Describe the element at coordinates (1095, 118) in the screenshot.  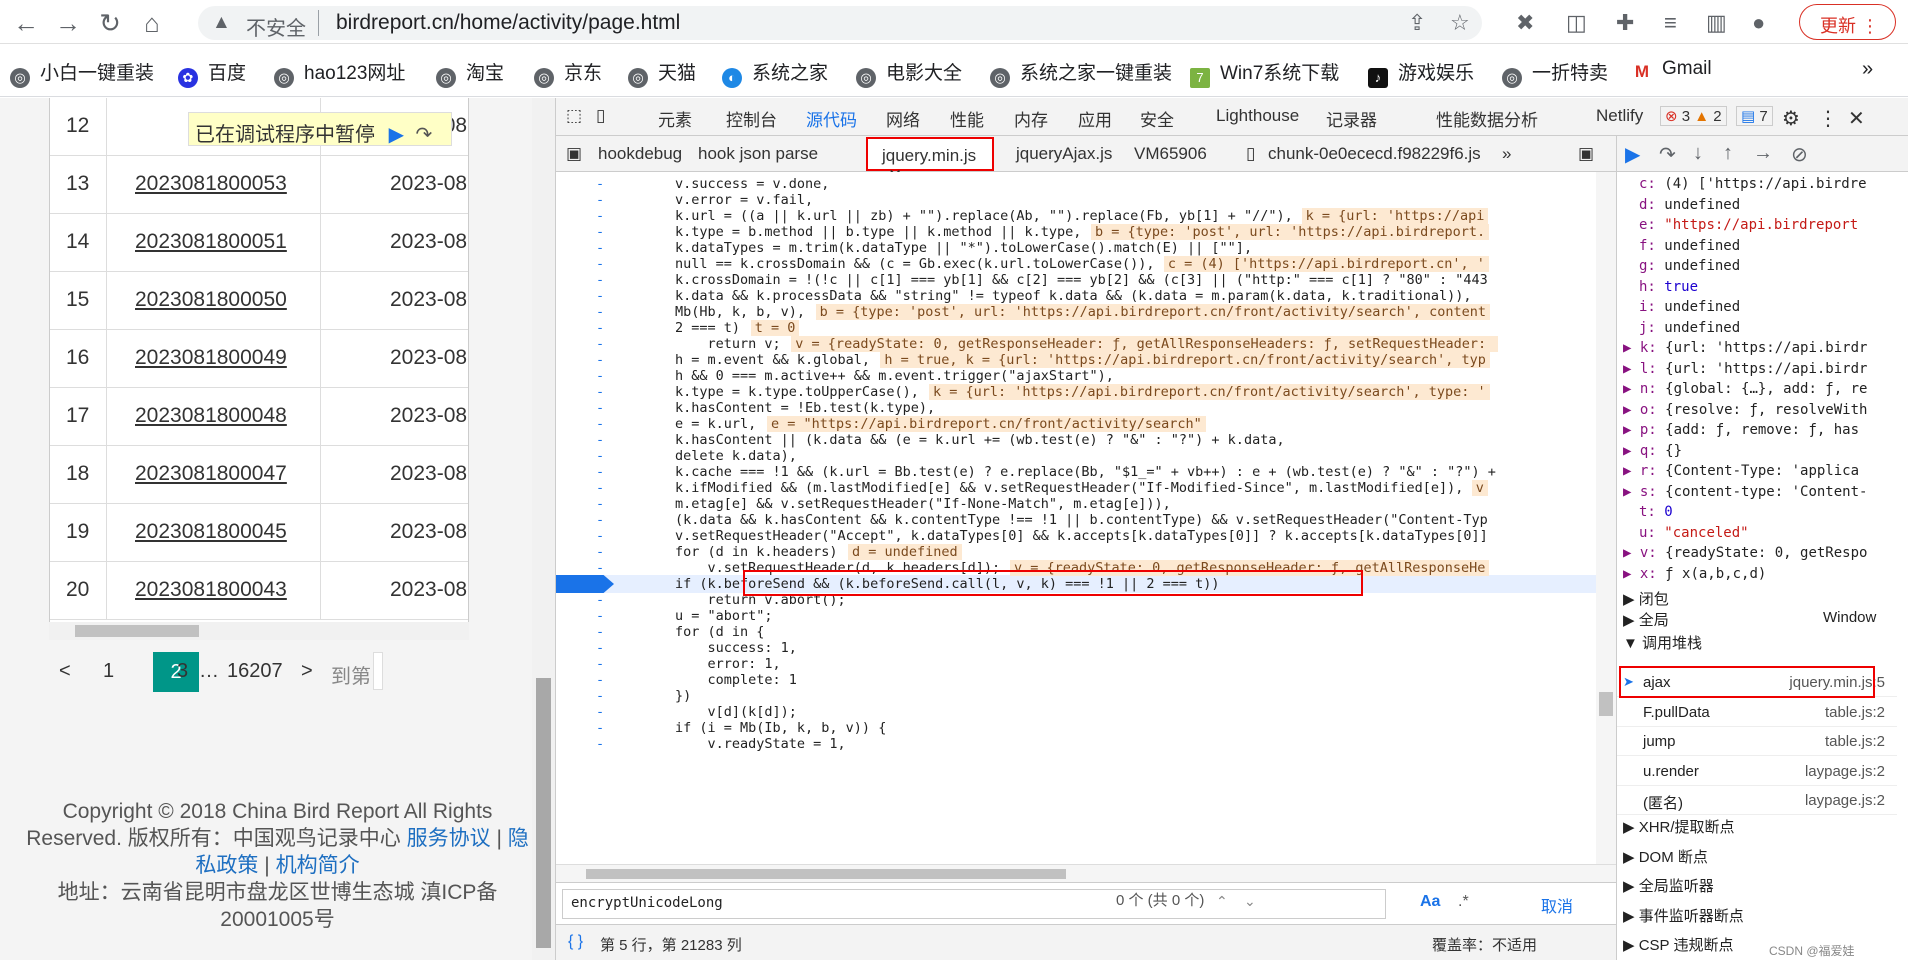
I see `tab-application: 应用` at that location.